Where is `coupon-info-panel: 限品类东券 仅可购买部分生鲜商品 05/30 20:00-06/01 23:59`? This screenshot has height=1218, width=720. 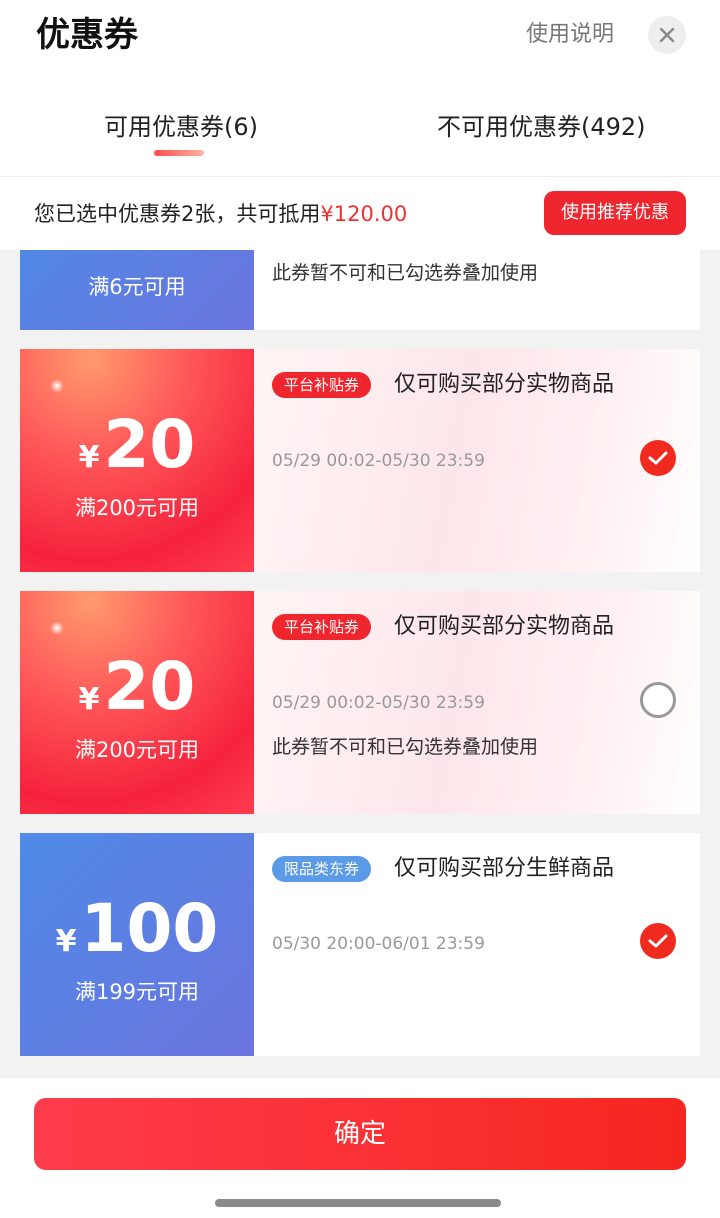 coupon-info-panel: 限品类东券 仅可购买部分生鲜商品 05/30 20:00-06/01 23:59 is located at coordinates (477, 944).